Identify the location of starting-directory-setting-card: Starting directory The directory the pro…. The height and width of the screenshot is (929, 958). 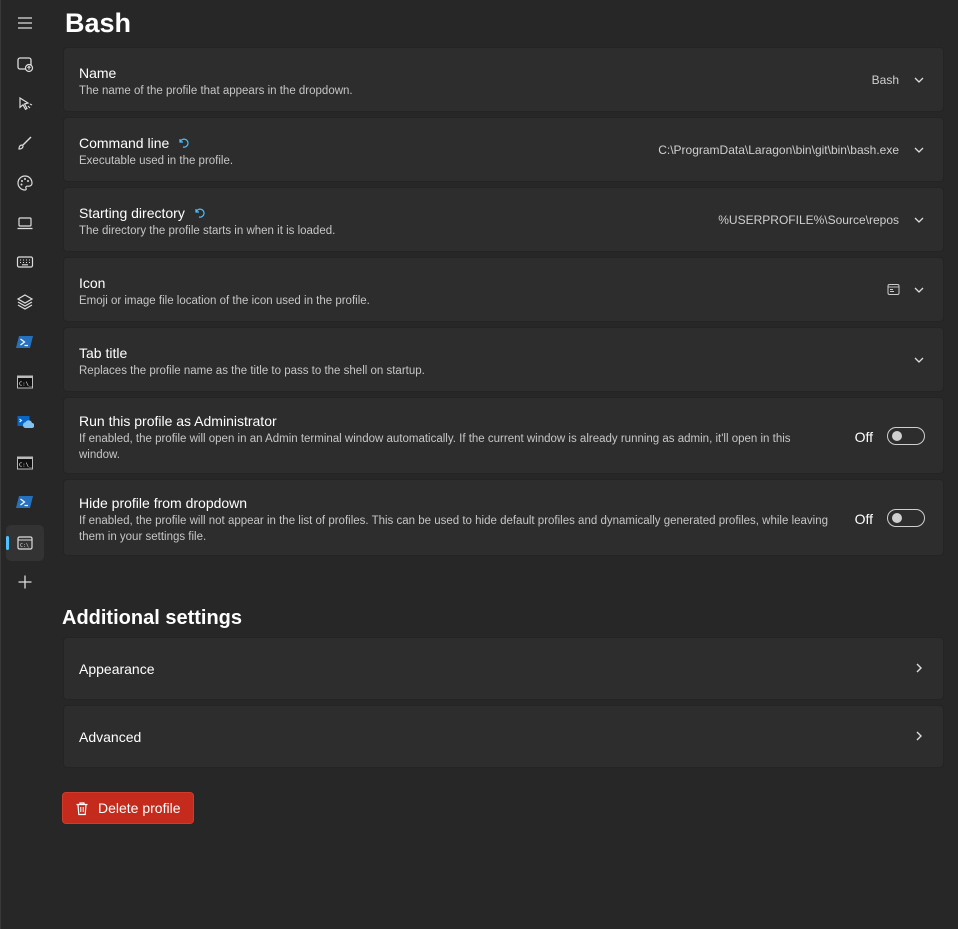
(503, 219).